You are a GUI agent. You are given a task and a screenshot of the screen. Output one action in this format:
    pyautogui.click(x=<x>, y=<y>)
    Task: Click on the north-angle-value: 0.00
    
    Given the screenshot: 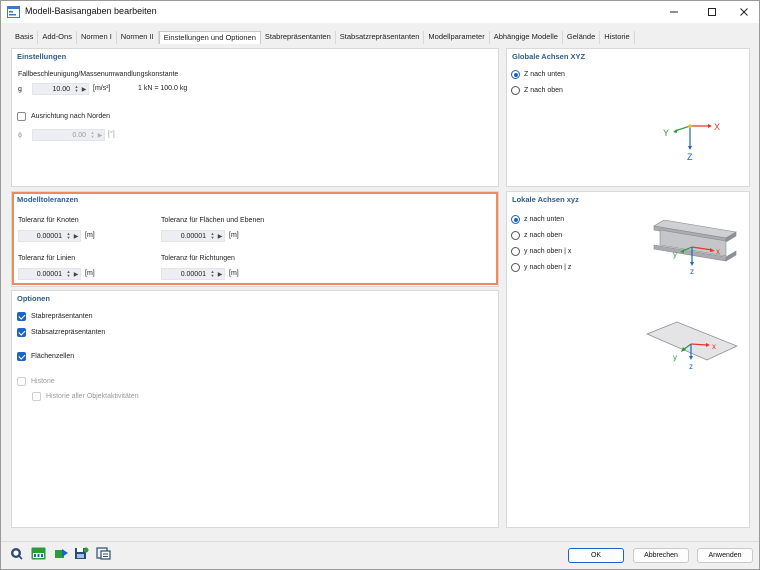 What is the action you would take?
    pyautogui.click(x=79, y=135)
    